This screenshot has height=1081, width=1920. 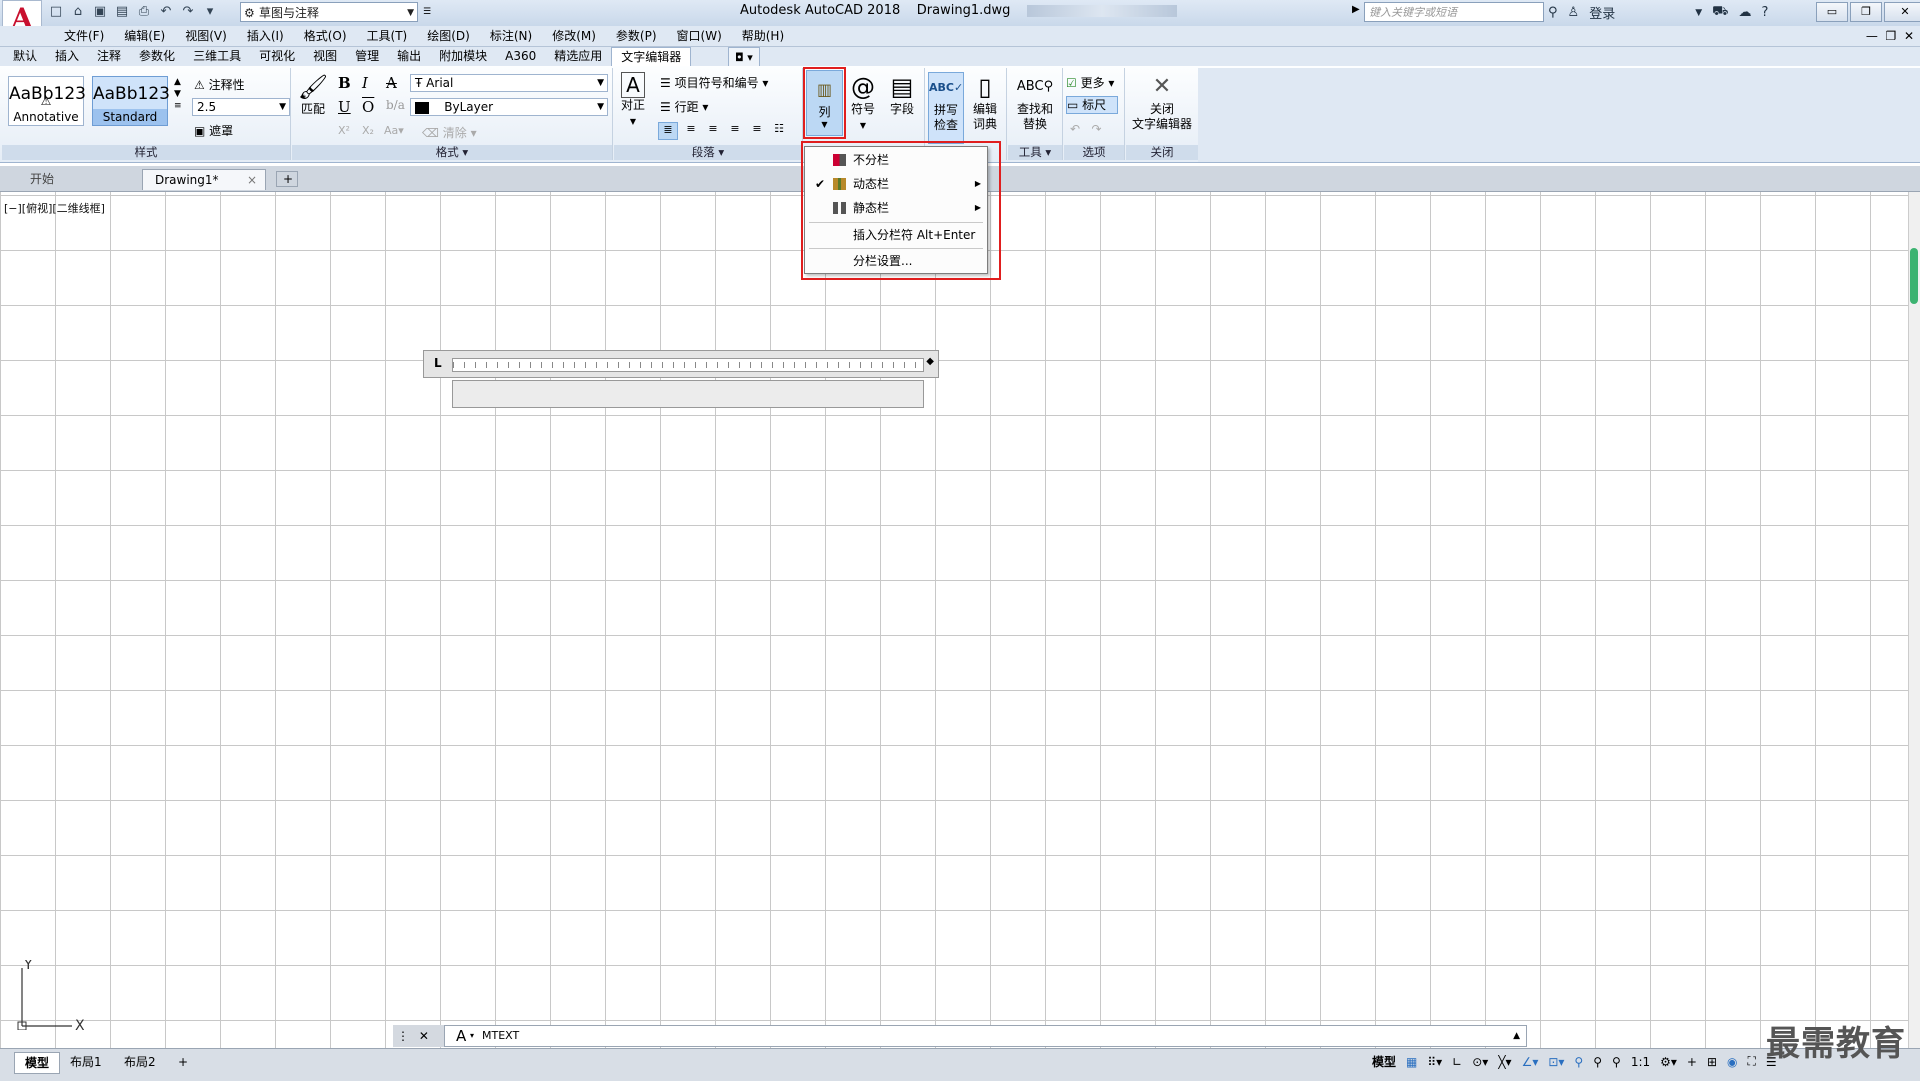 I want to click on saveas-icon: ▤, so click(x=122, y=12).